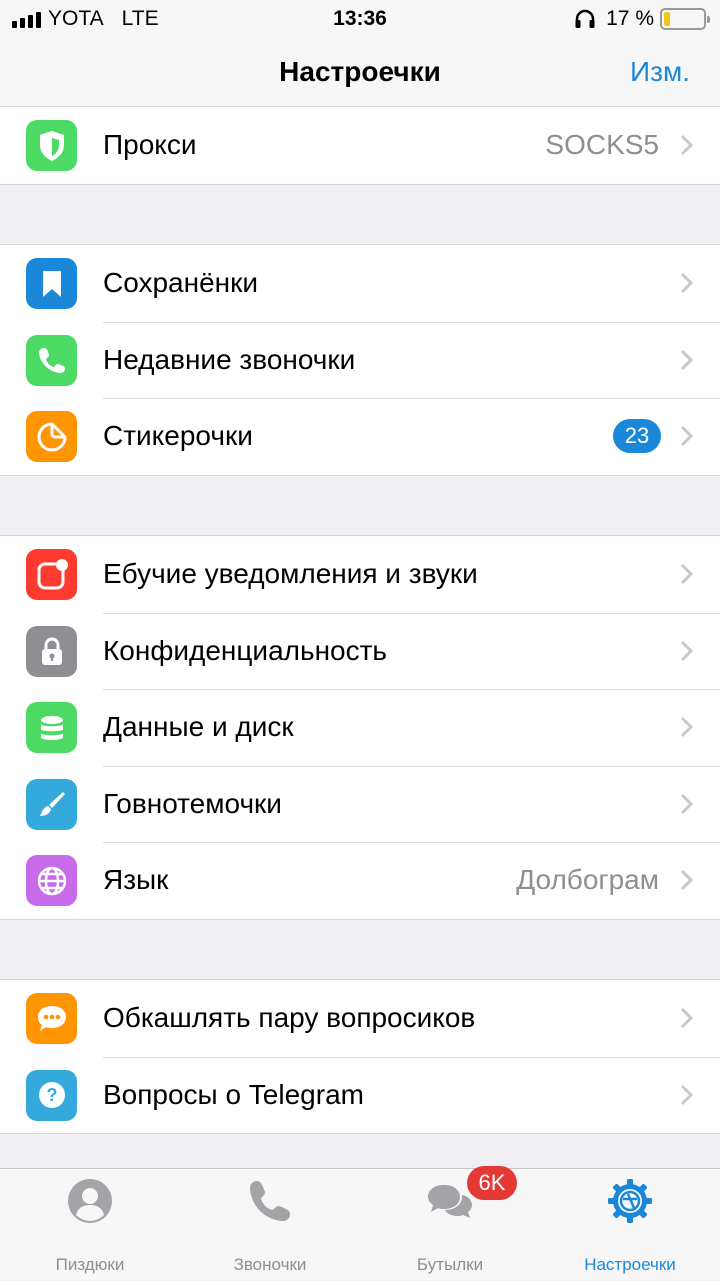 The width and height of the screenshot is (720, 1281). Describe the element at coordinates (150, 145) in the screenshot. I see `row-label: Прокси` at that location.